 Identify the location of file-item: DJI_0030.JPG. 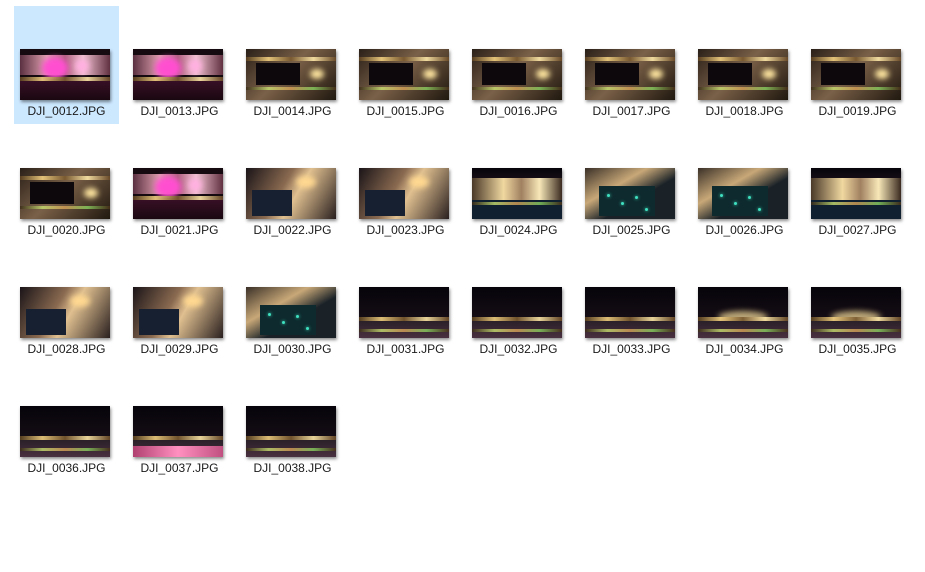
(292, 303).